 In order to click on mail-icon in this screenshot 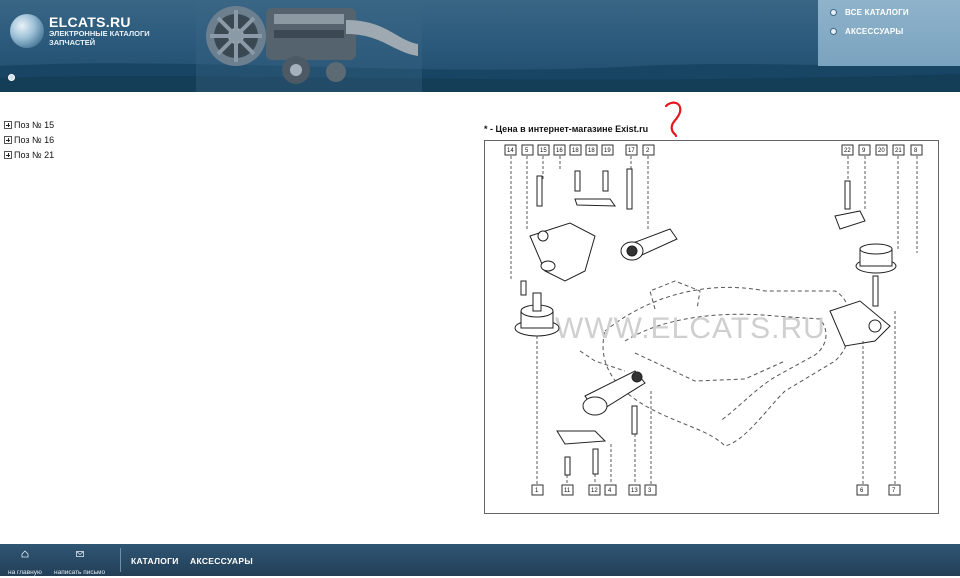, I will do `click(79, 554)`.